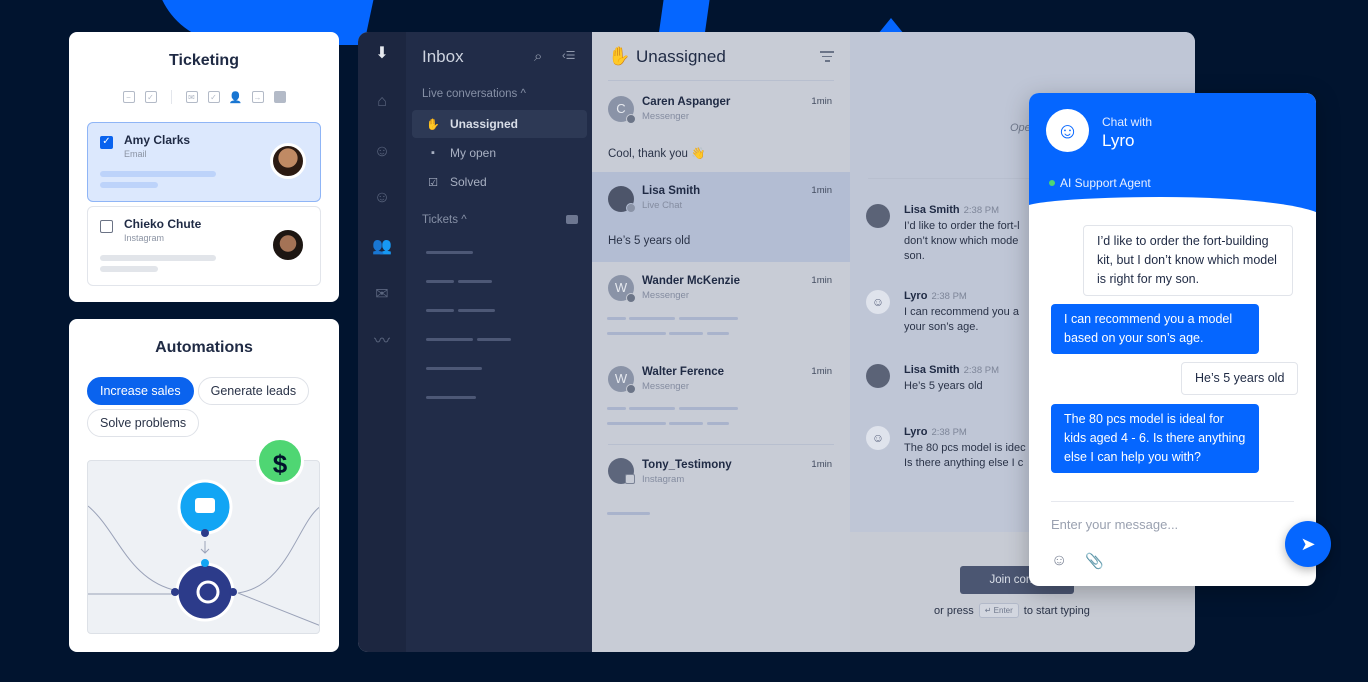 This screenshot has width=1368, height=682. Describe the element at coordinates (382, 295) in the screenshot. I see `mail-stack-icon: ✉` at that location.